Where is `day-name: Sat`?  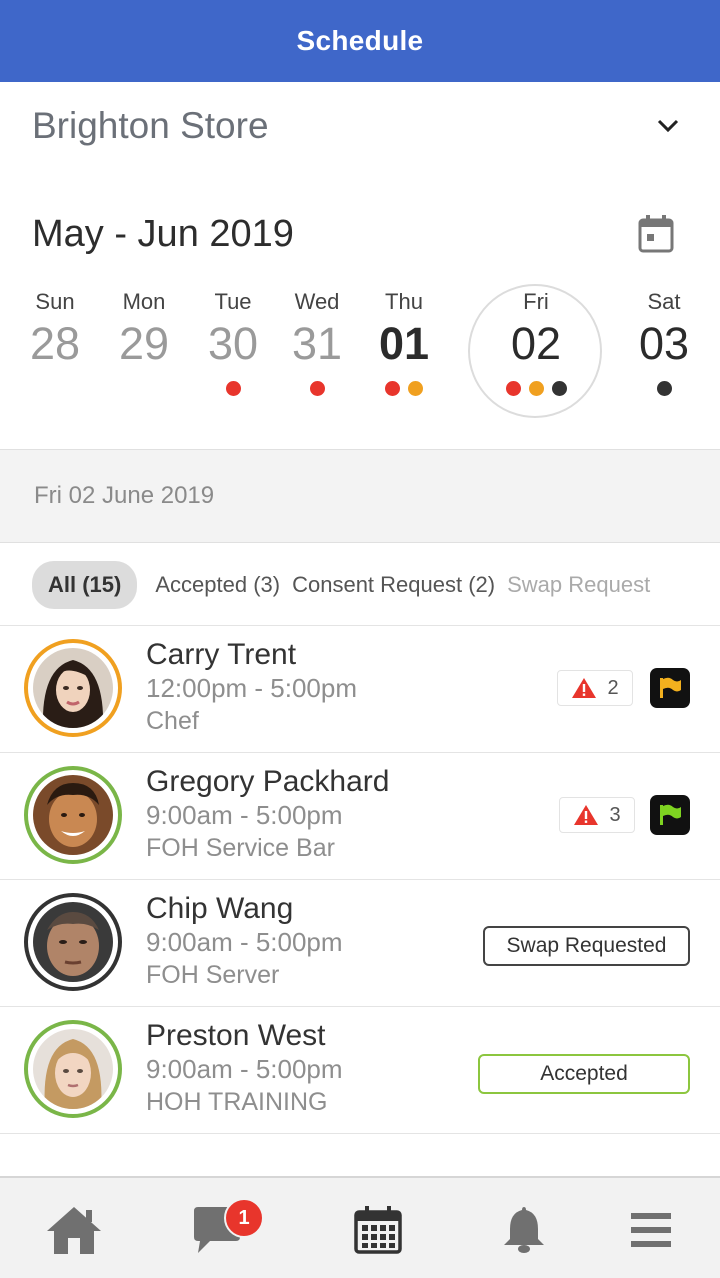 day-name: Sat is located at coordinates (664, 301).